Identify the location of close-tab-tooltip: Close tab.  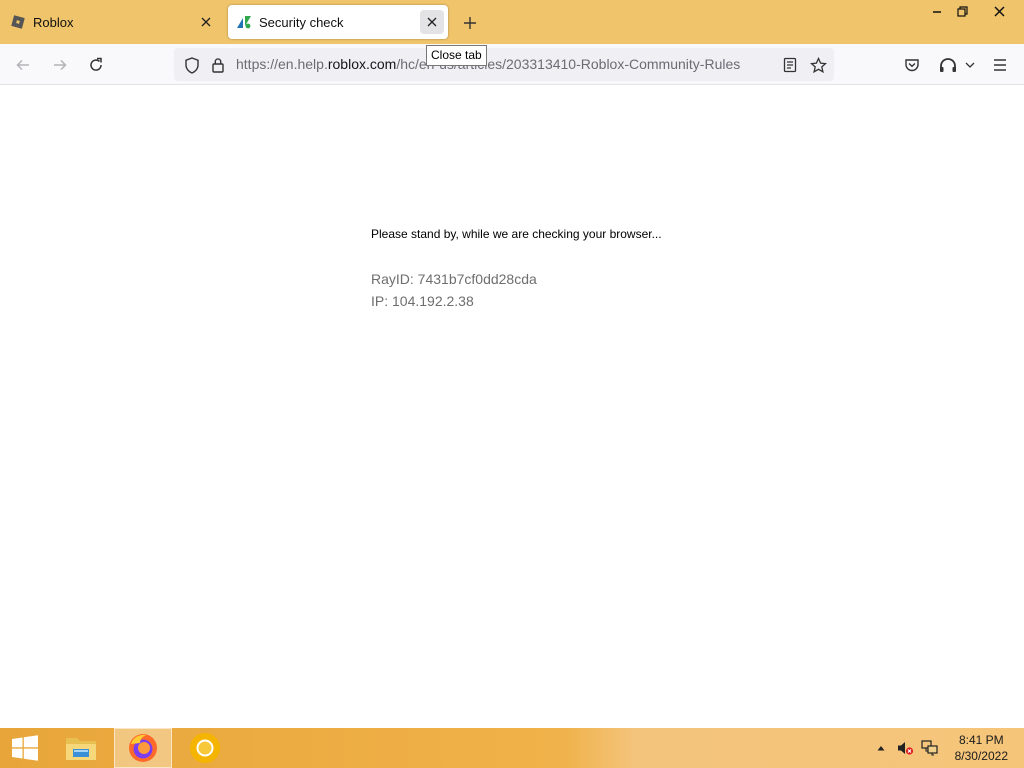
(456, 55).